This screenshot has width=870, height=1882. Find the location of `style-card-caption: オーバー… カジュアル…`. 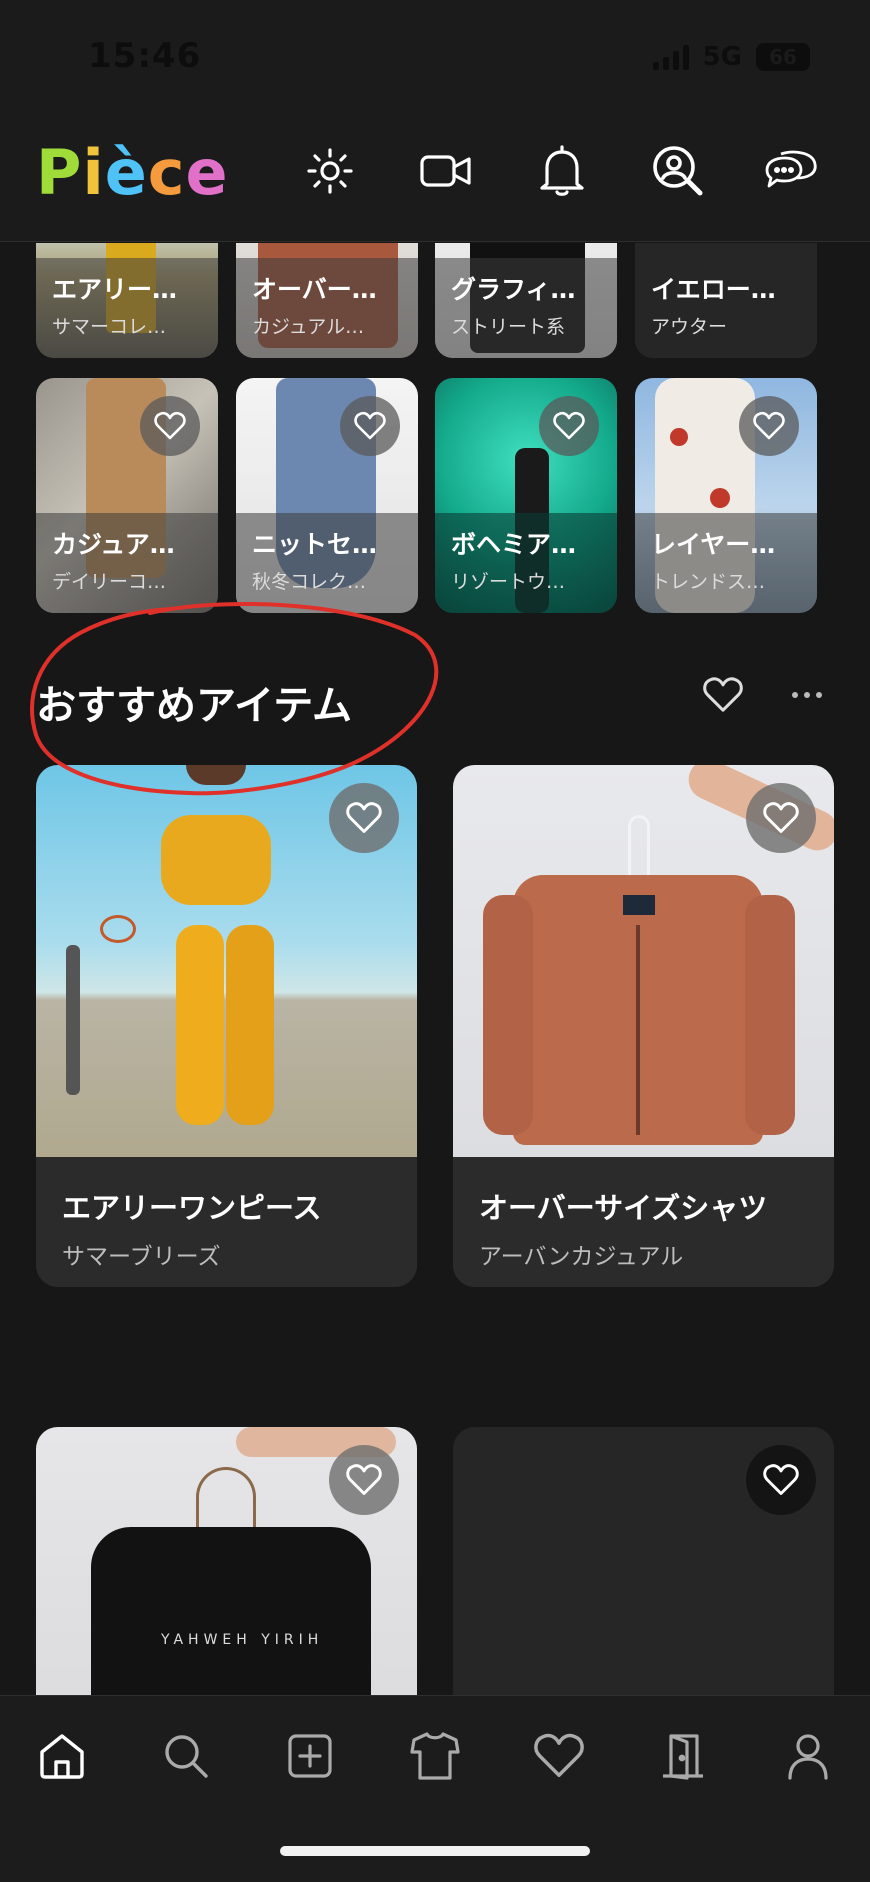

style-card-caption: オーバー… カジュアル… is located at coordinates (327, 308).